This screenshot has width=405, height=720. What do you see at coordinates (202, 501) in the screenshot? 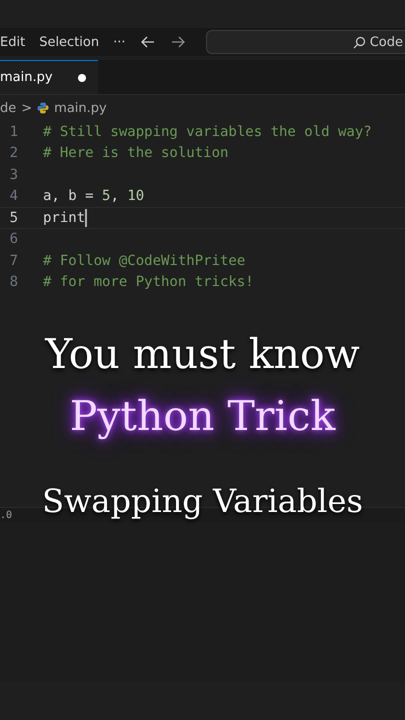
I see `subtitle-text: Swapping Variables` at bounding box center [202, 501].